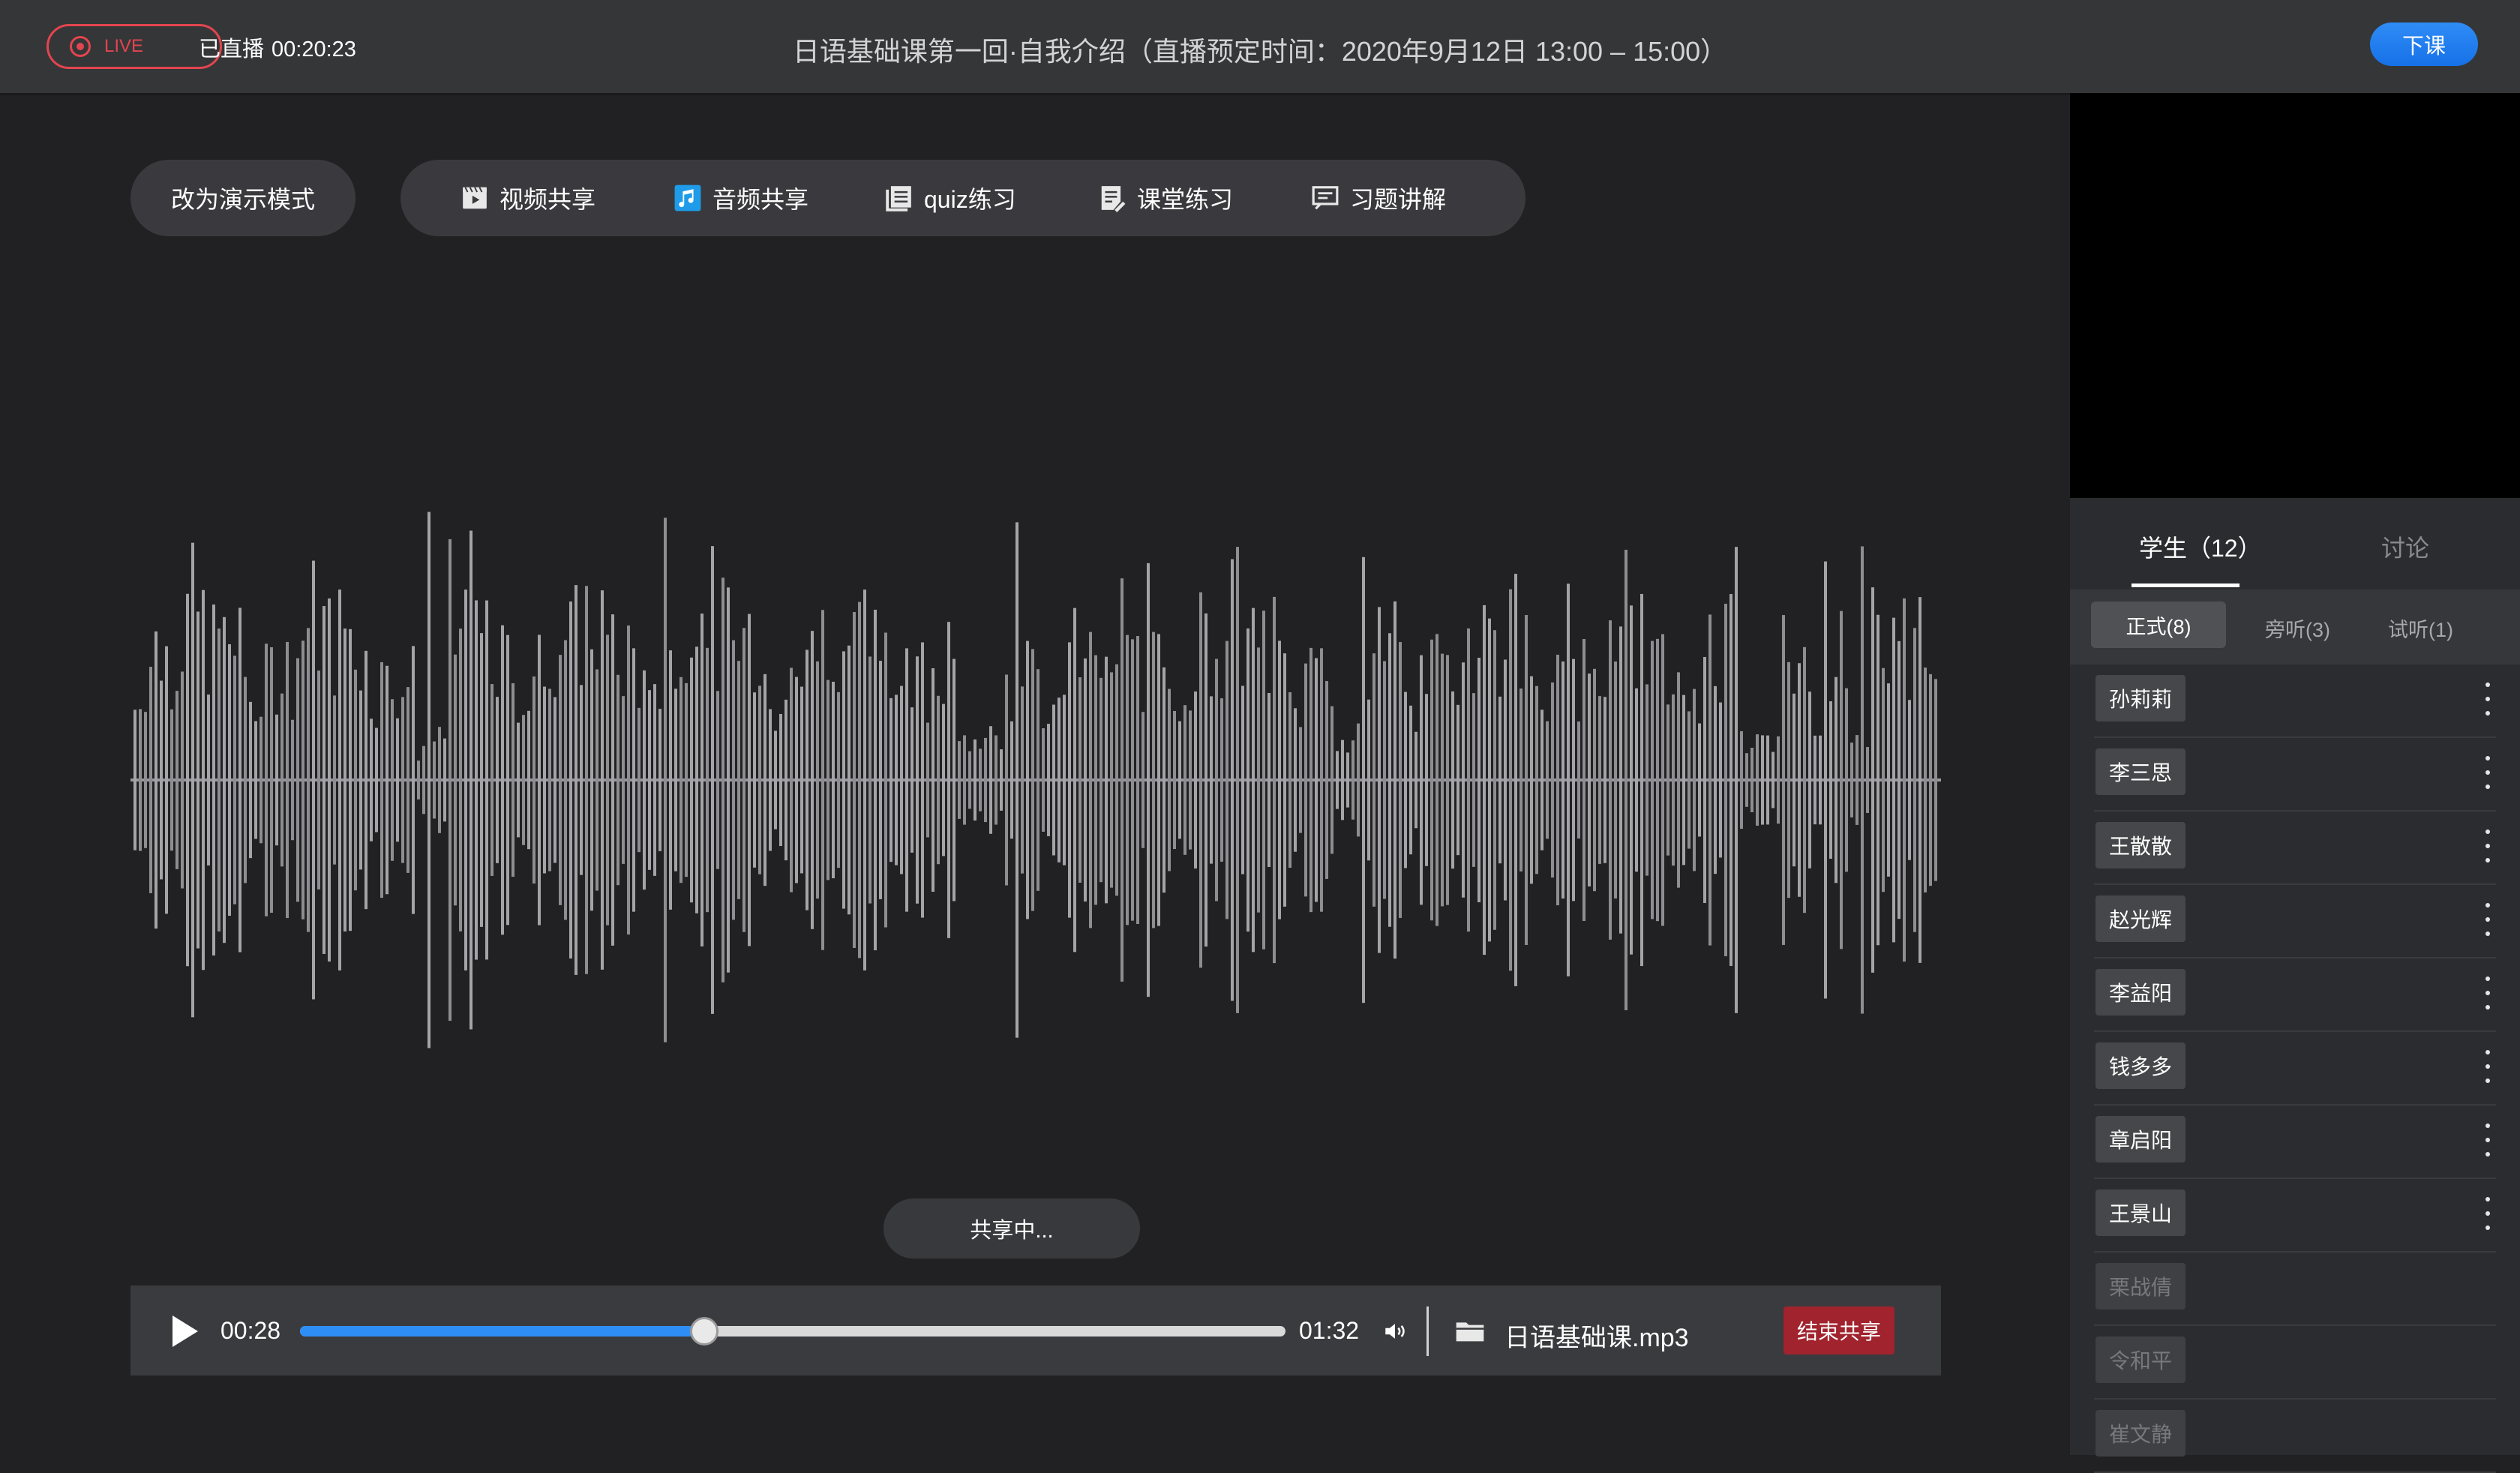 The width and height of the screenshot is (2520, 1473). What do you see at coordinates (2295, 921) in the screenshot?
I see `student-row: 赵光辉` at bounding box center [2295, 921].